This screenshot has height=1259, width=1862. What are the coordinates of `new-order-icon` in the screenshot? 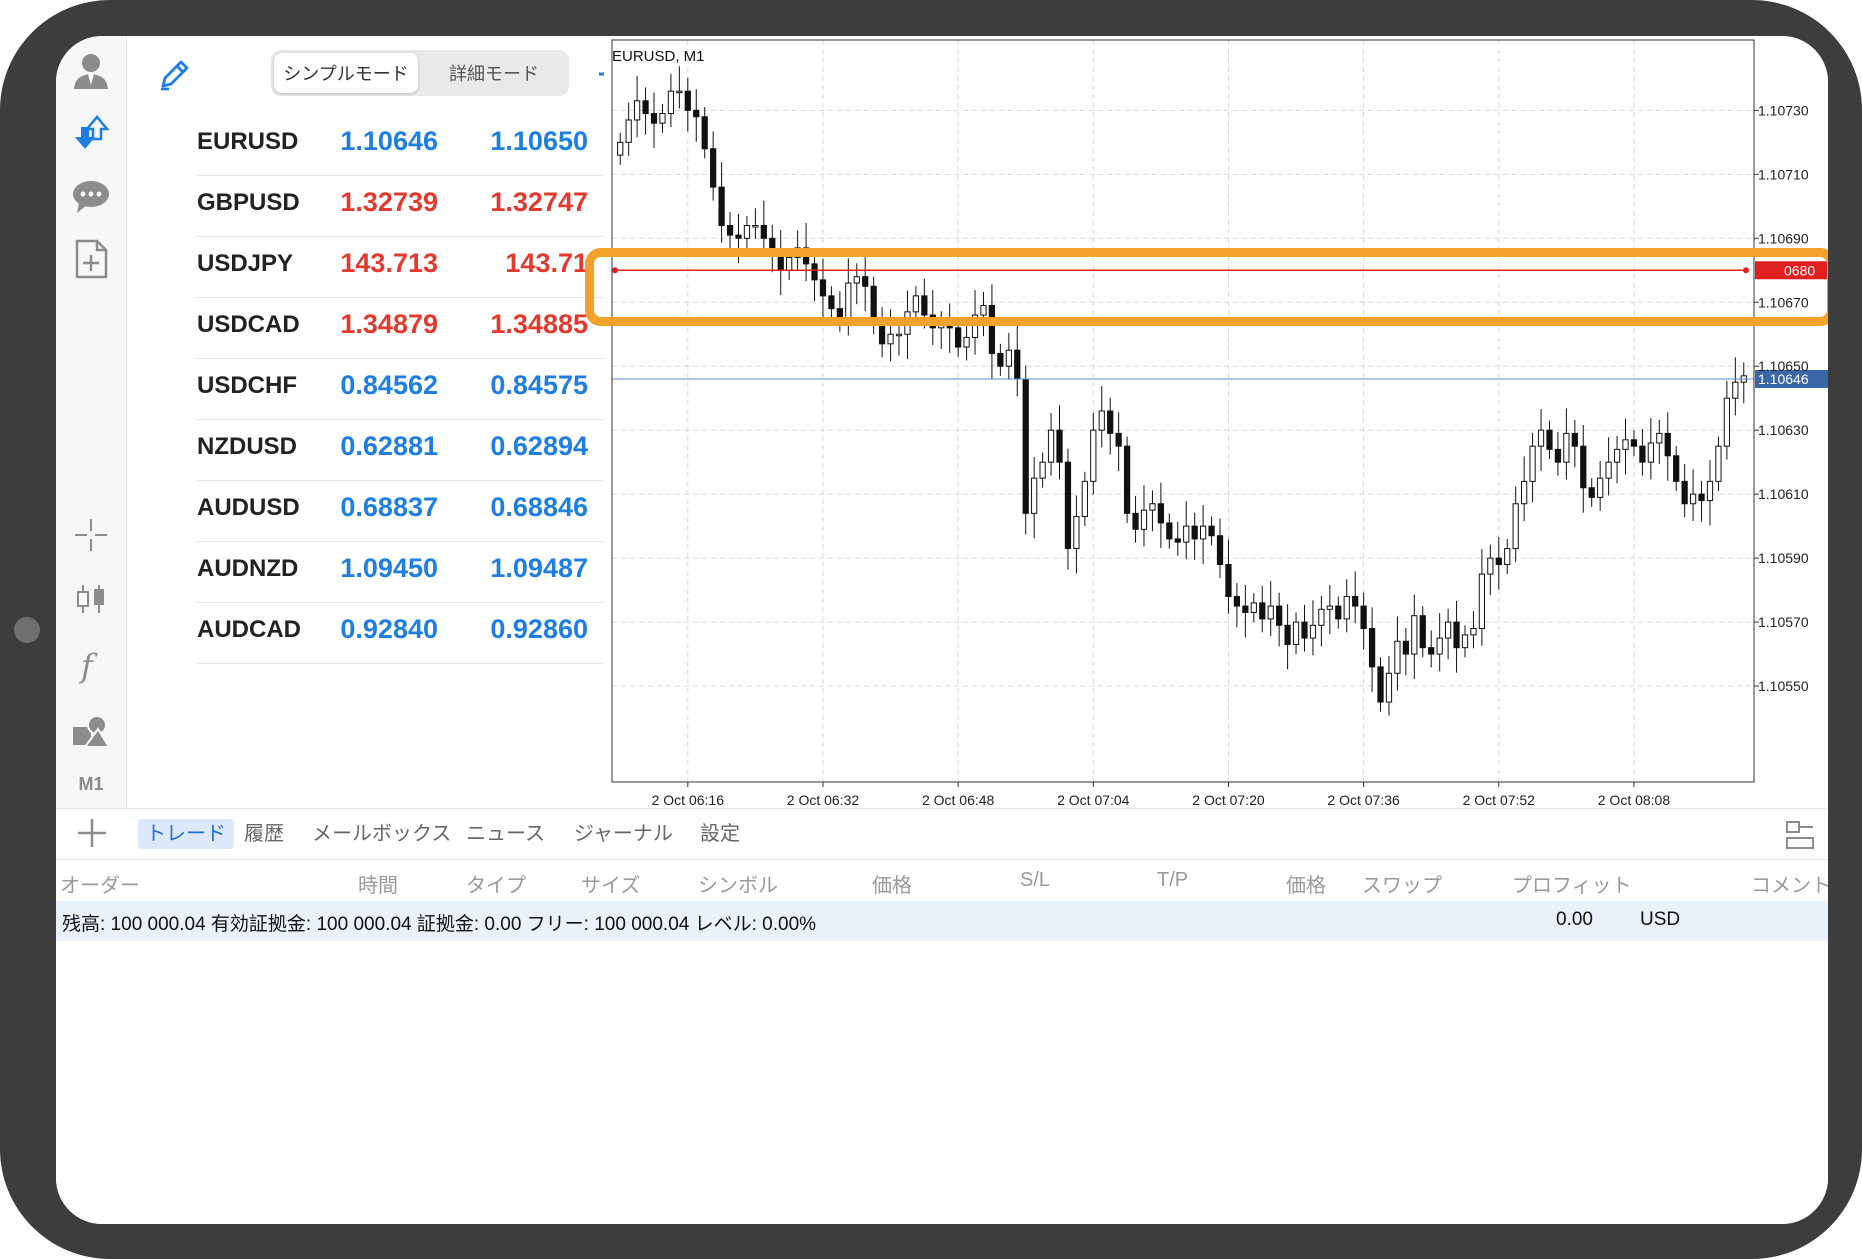 It's located at (91, 259).